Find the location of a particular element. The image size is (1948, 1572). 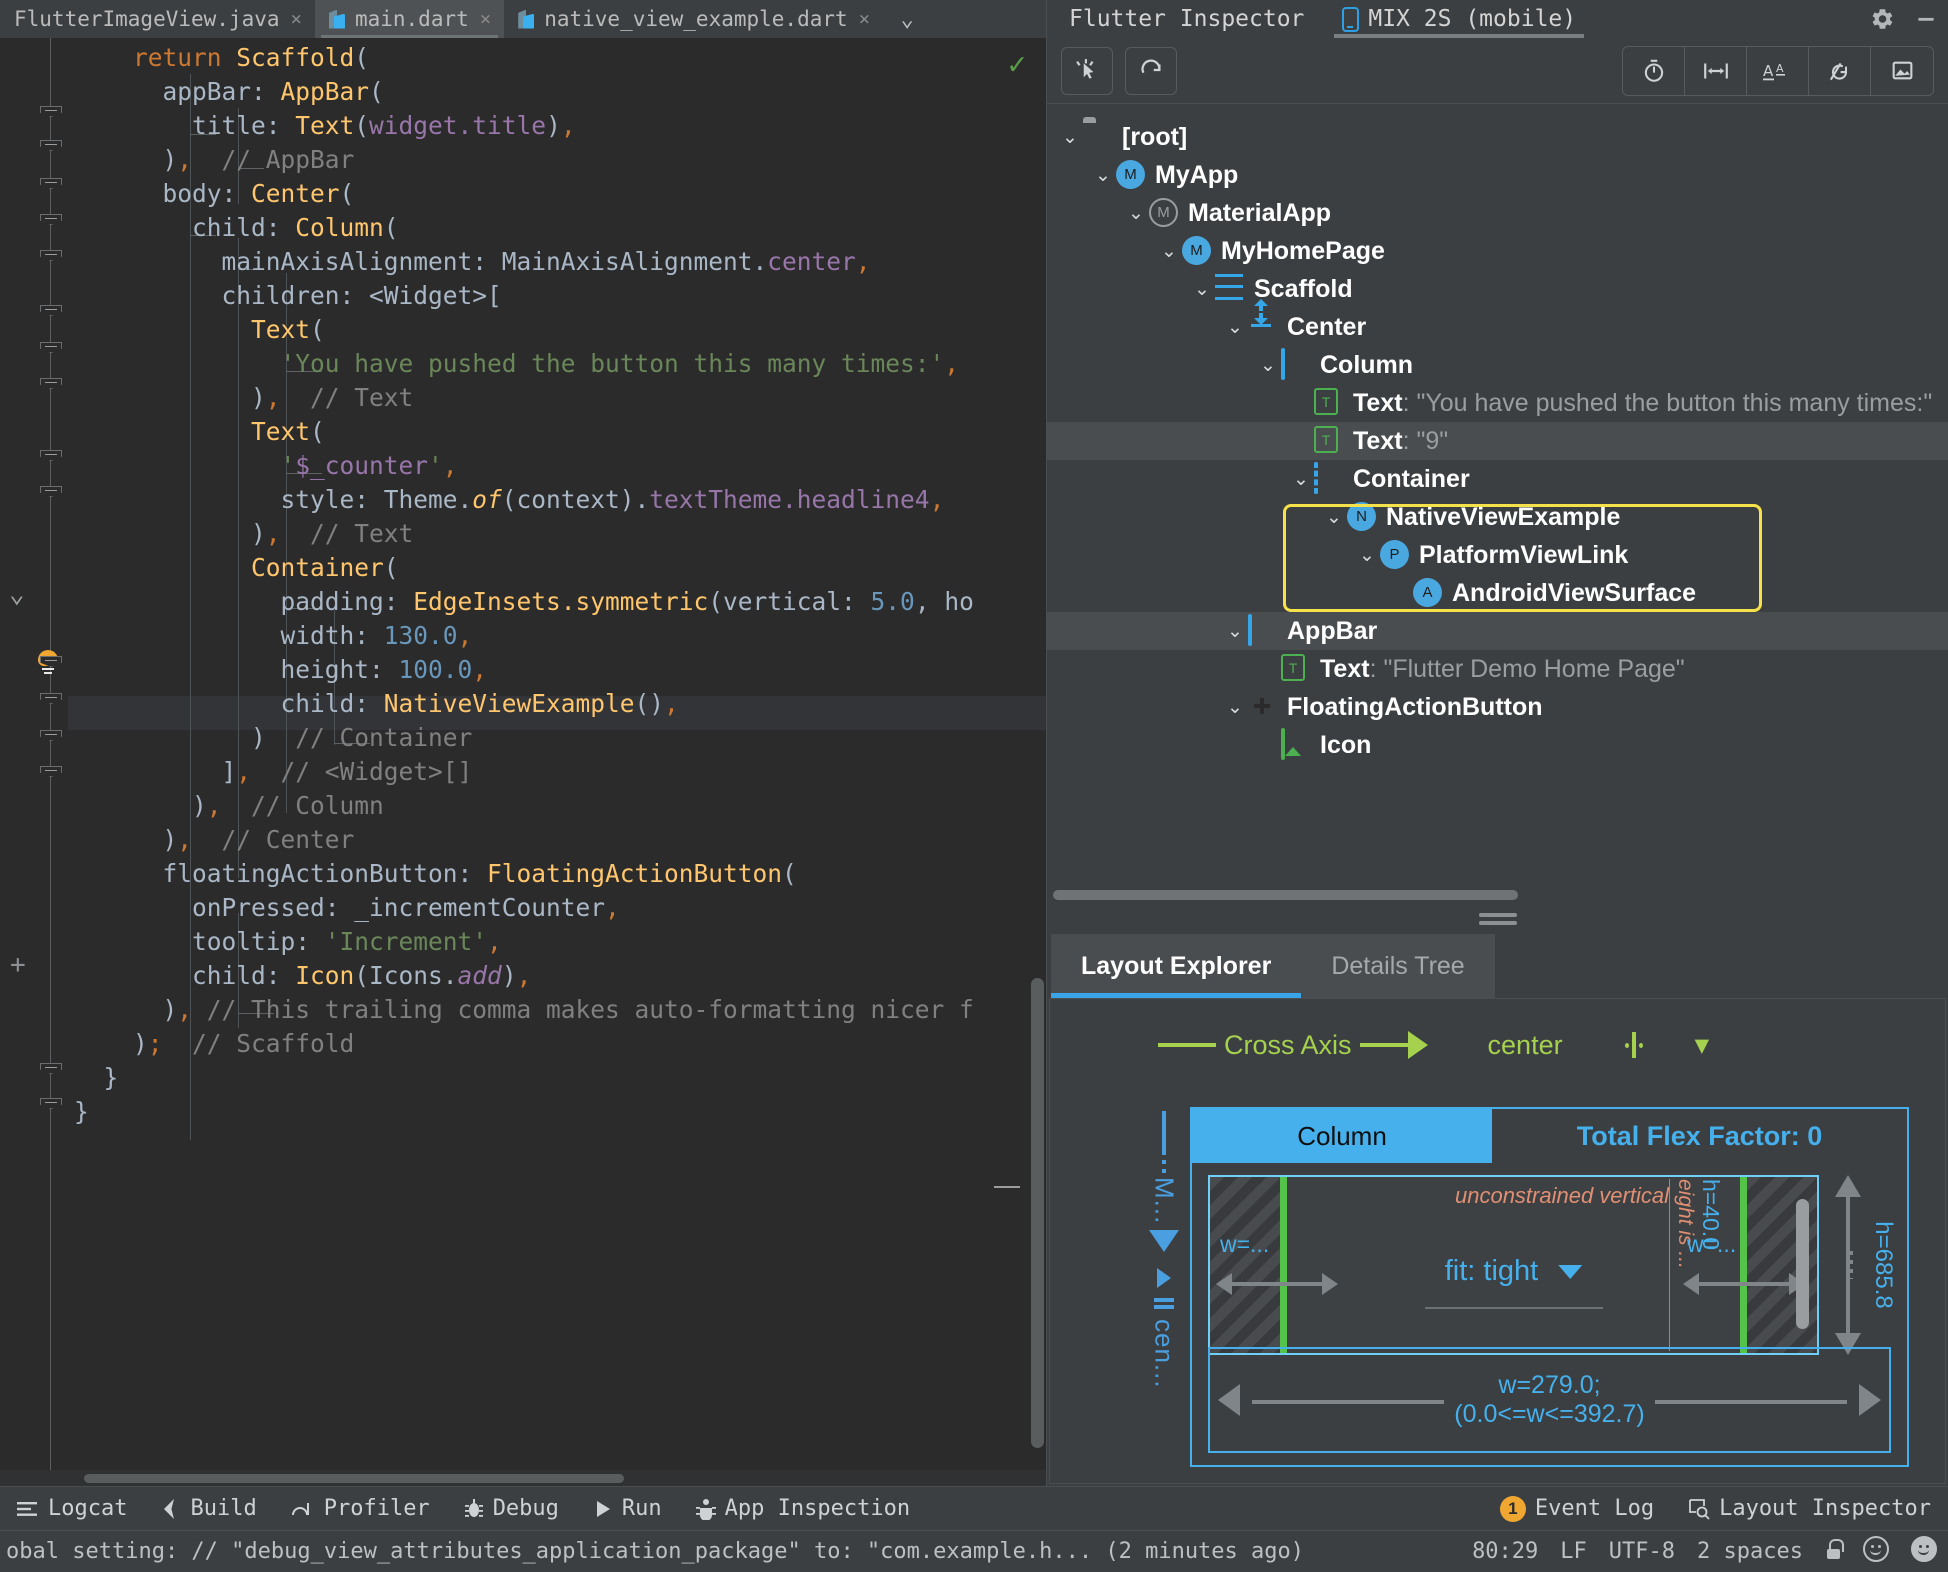

tree-node-materialapp: ⌄ M MaterialApp is located at coordinates (1497, 213).